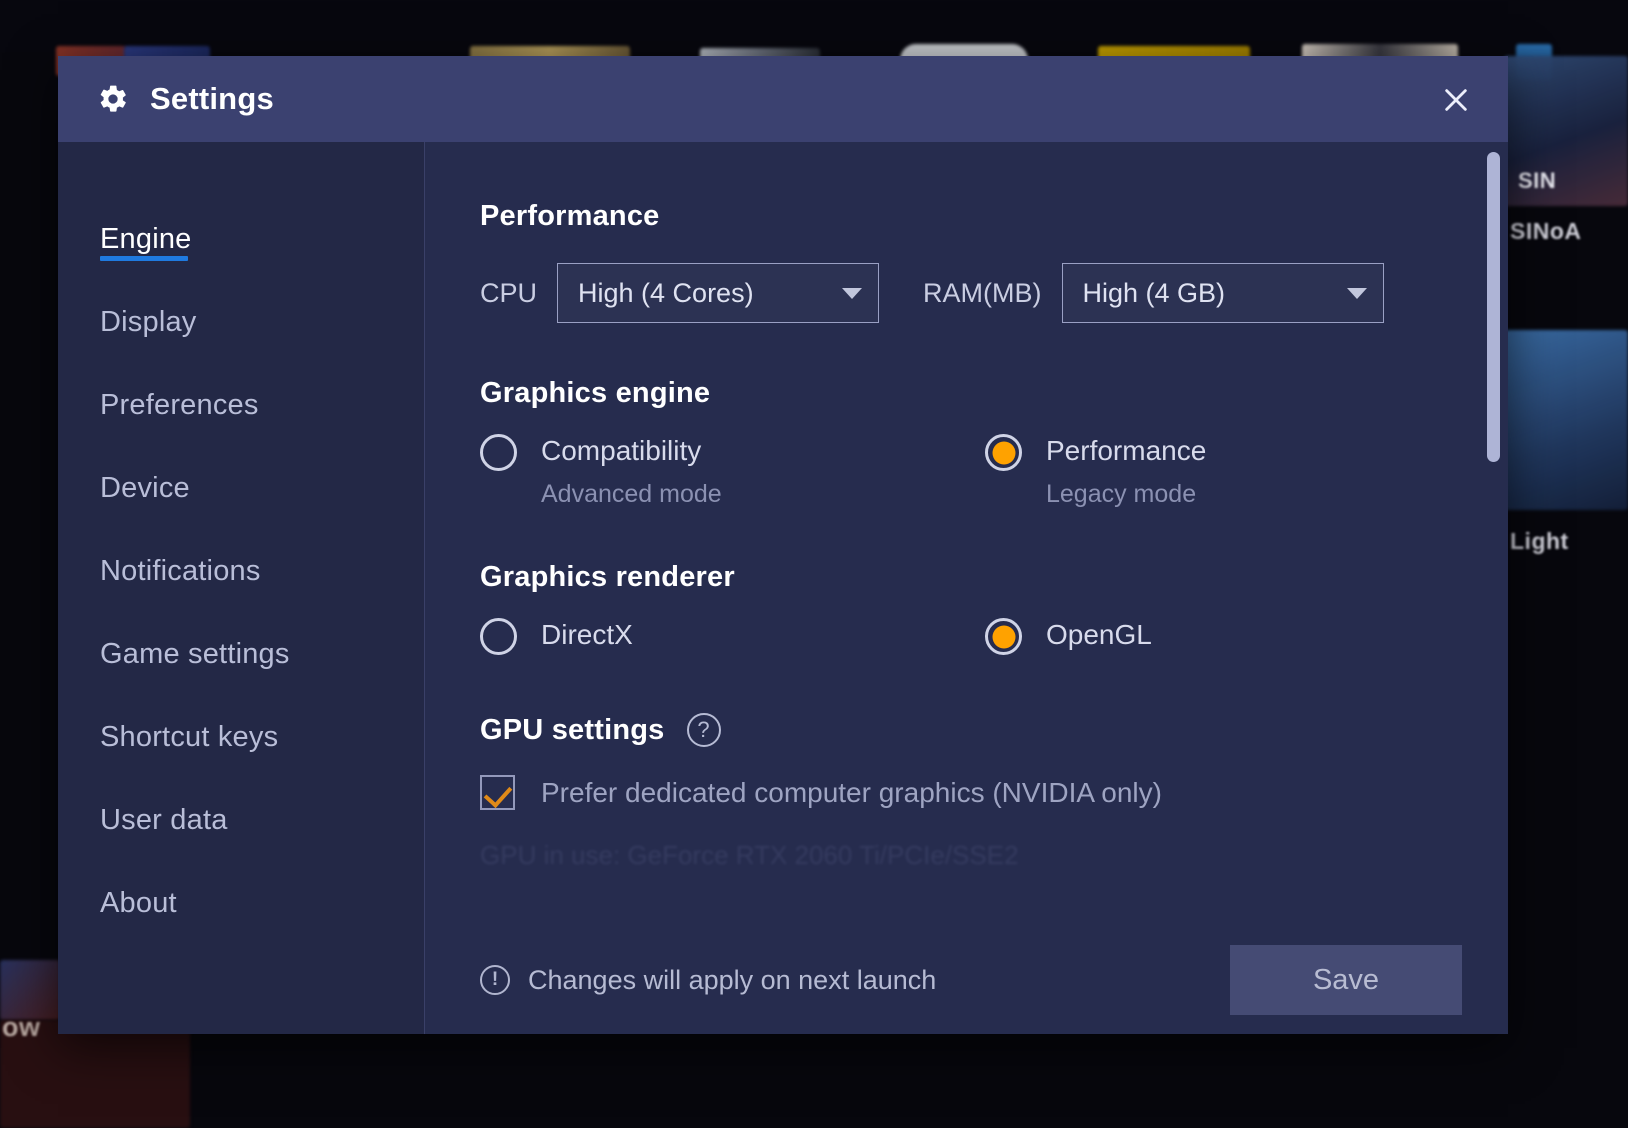 This screenshot has width=1628, height=1128. I want to click on content-scrollbar, so click(1493, 588).